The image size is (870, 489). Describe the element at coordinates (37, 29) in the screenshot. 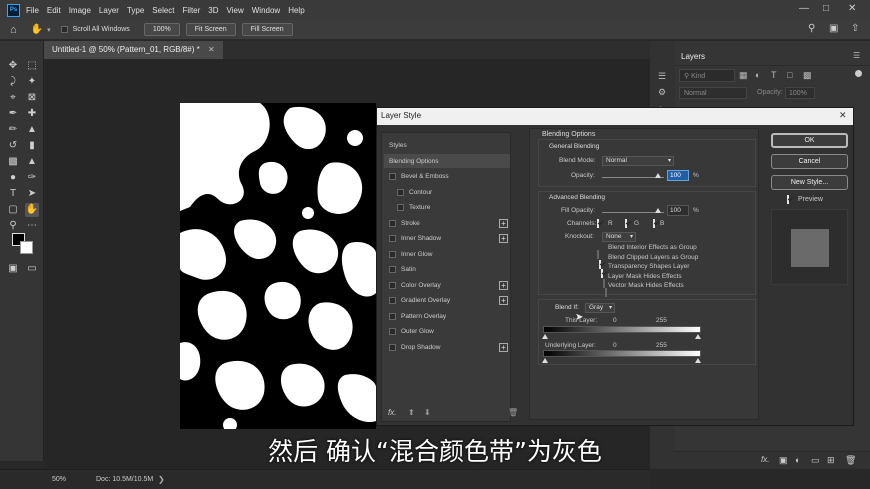

I see `hand-tool-icon: ✋` at that location.